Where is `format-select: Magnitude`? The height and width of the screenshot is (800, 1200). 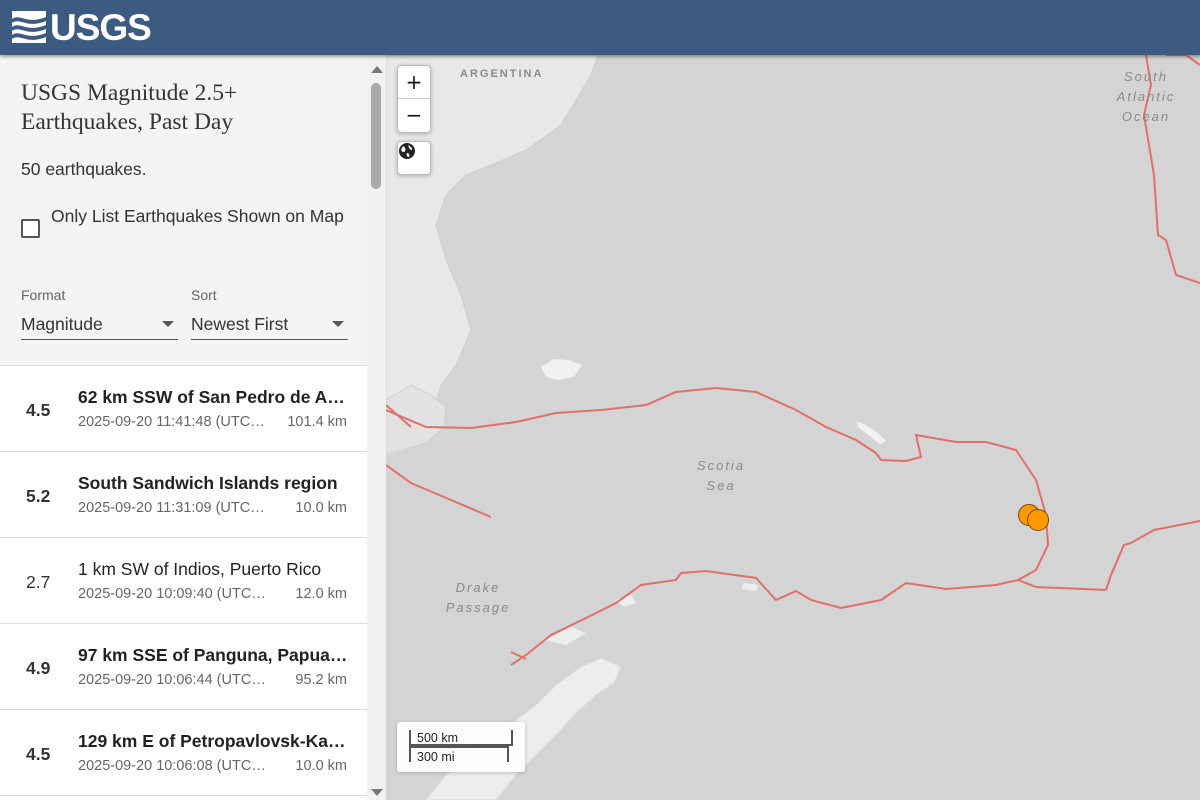
format-select: Magnitude is located at coordinates (99, 324).